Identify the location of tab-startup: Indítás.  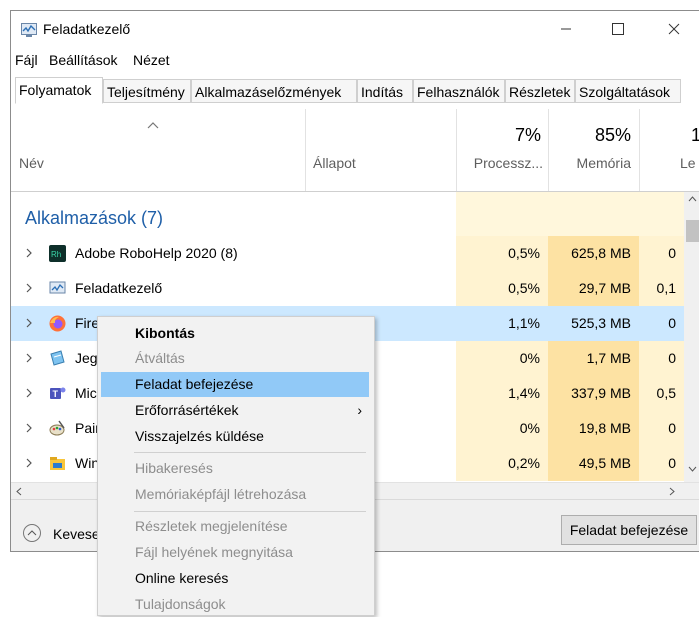
(385, 91).